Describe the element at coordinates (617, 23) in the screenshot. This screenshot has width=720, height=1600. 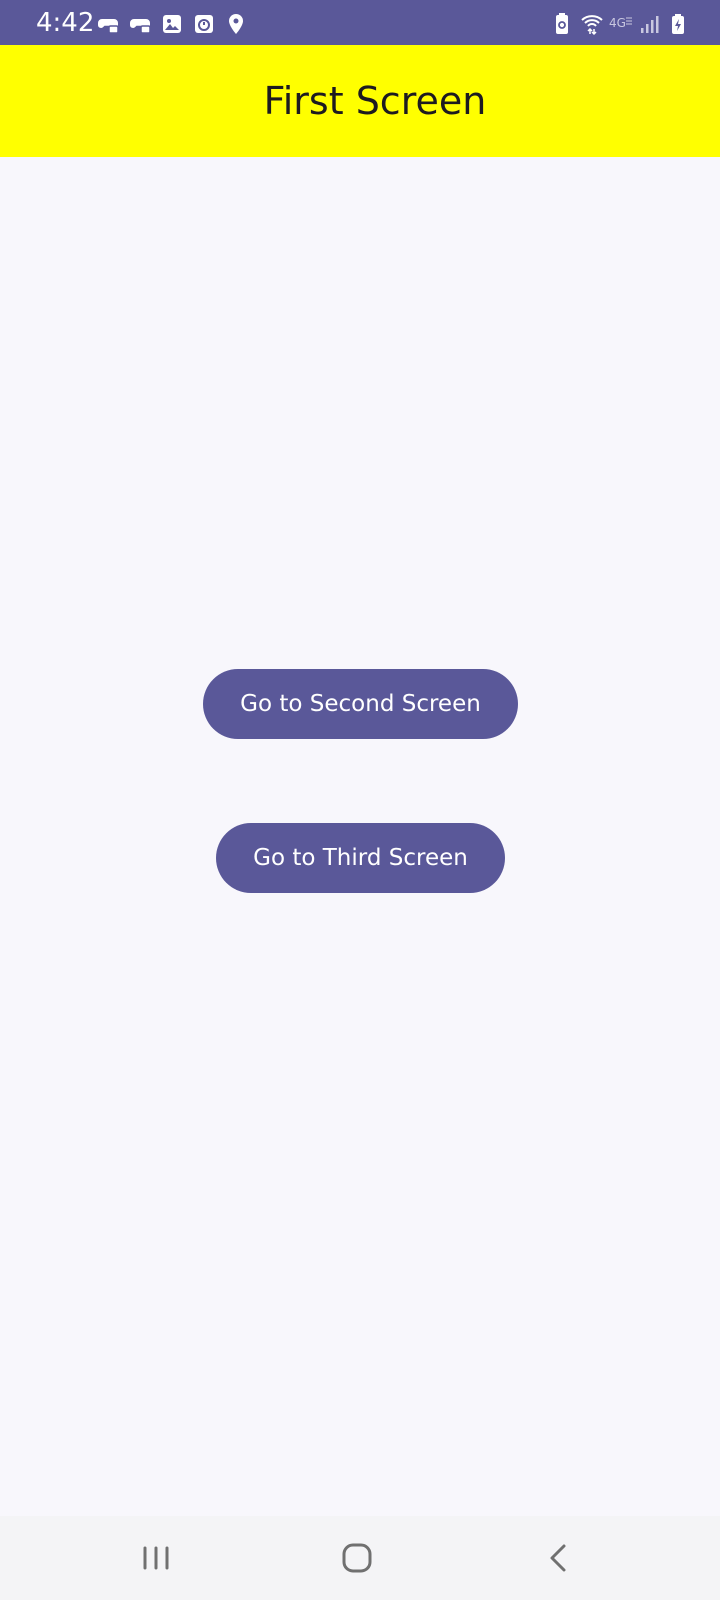
I see `svg-text: 4G` at that location.